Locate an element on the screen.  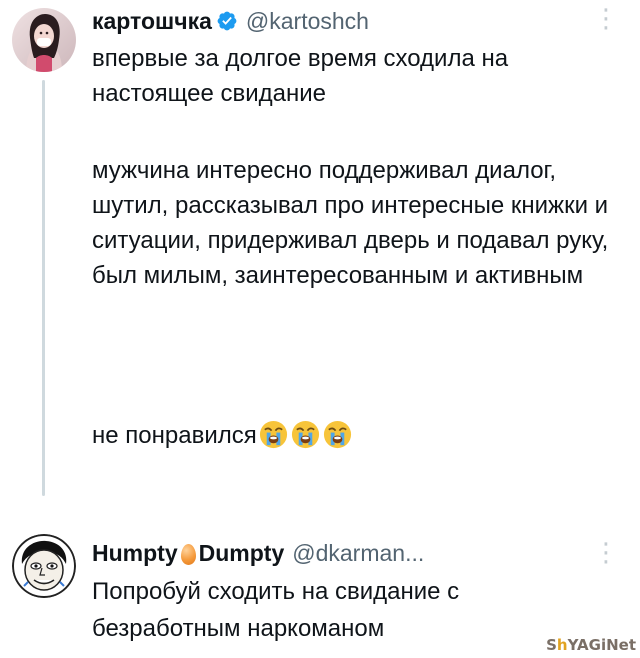
verified-badge-icon is located at coordinates (227, 21).